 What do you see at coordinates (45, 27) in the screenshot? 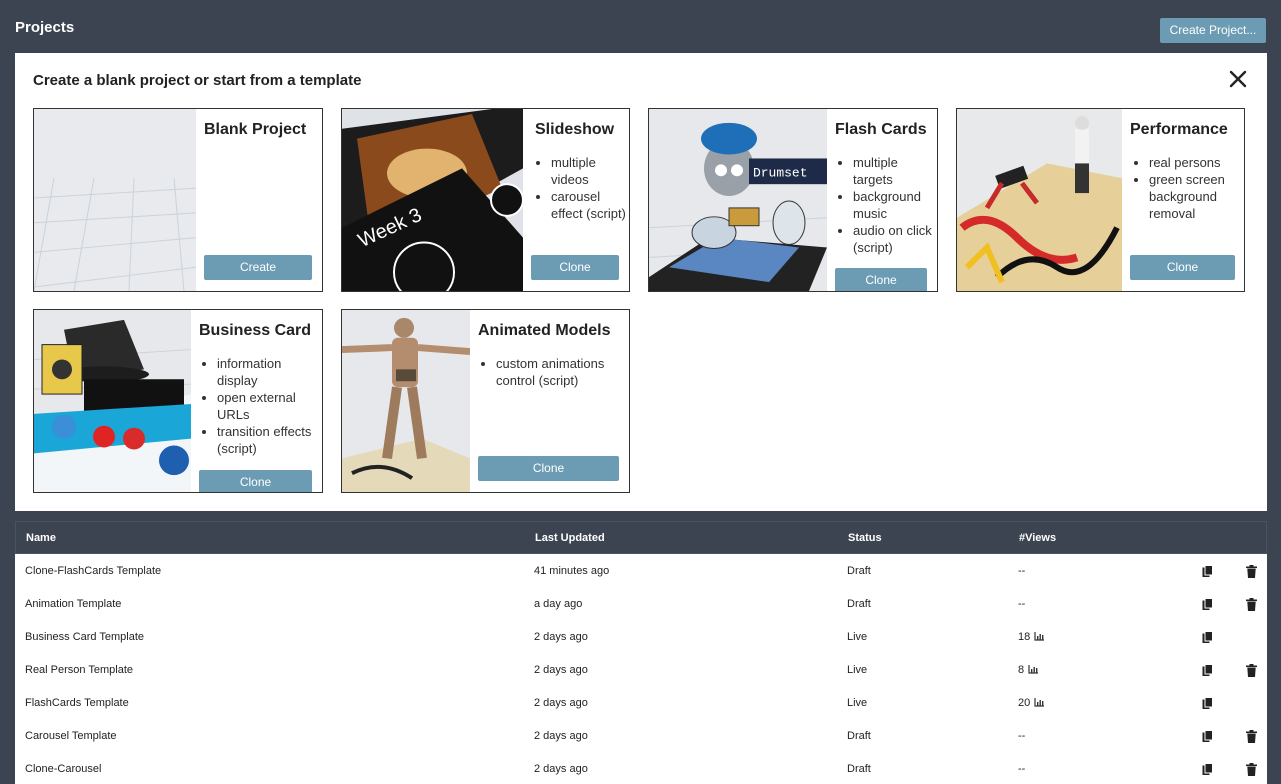
I see `page-title: Projects` at bounding box center [45, 27].